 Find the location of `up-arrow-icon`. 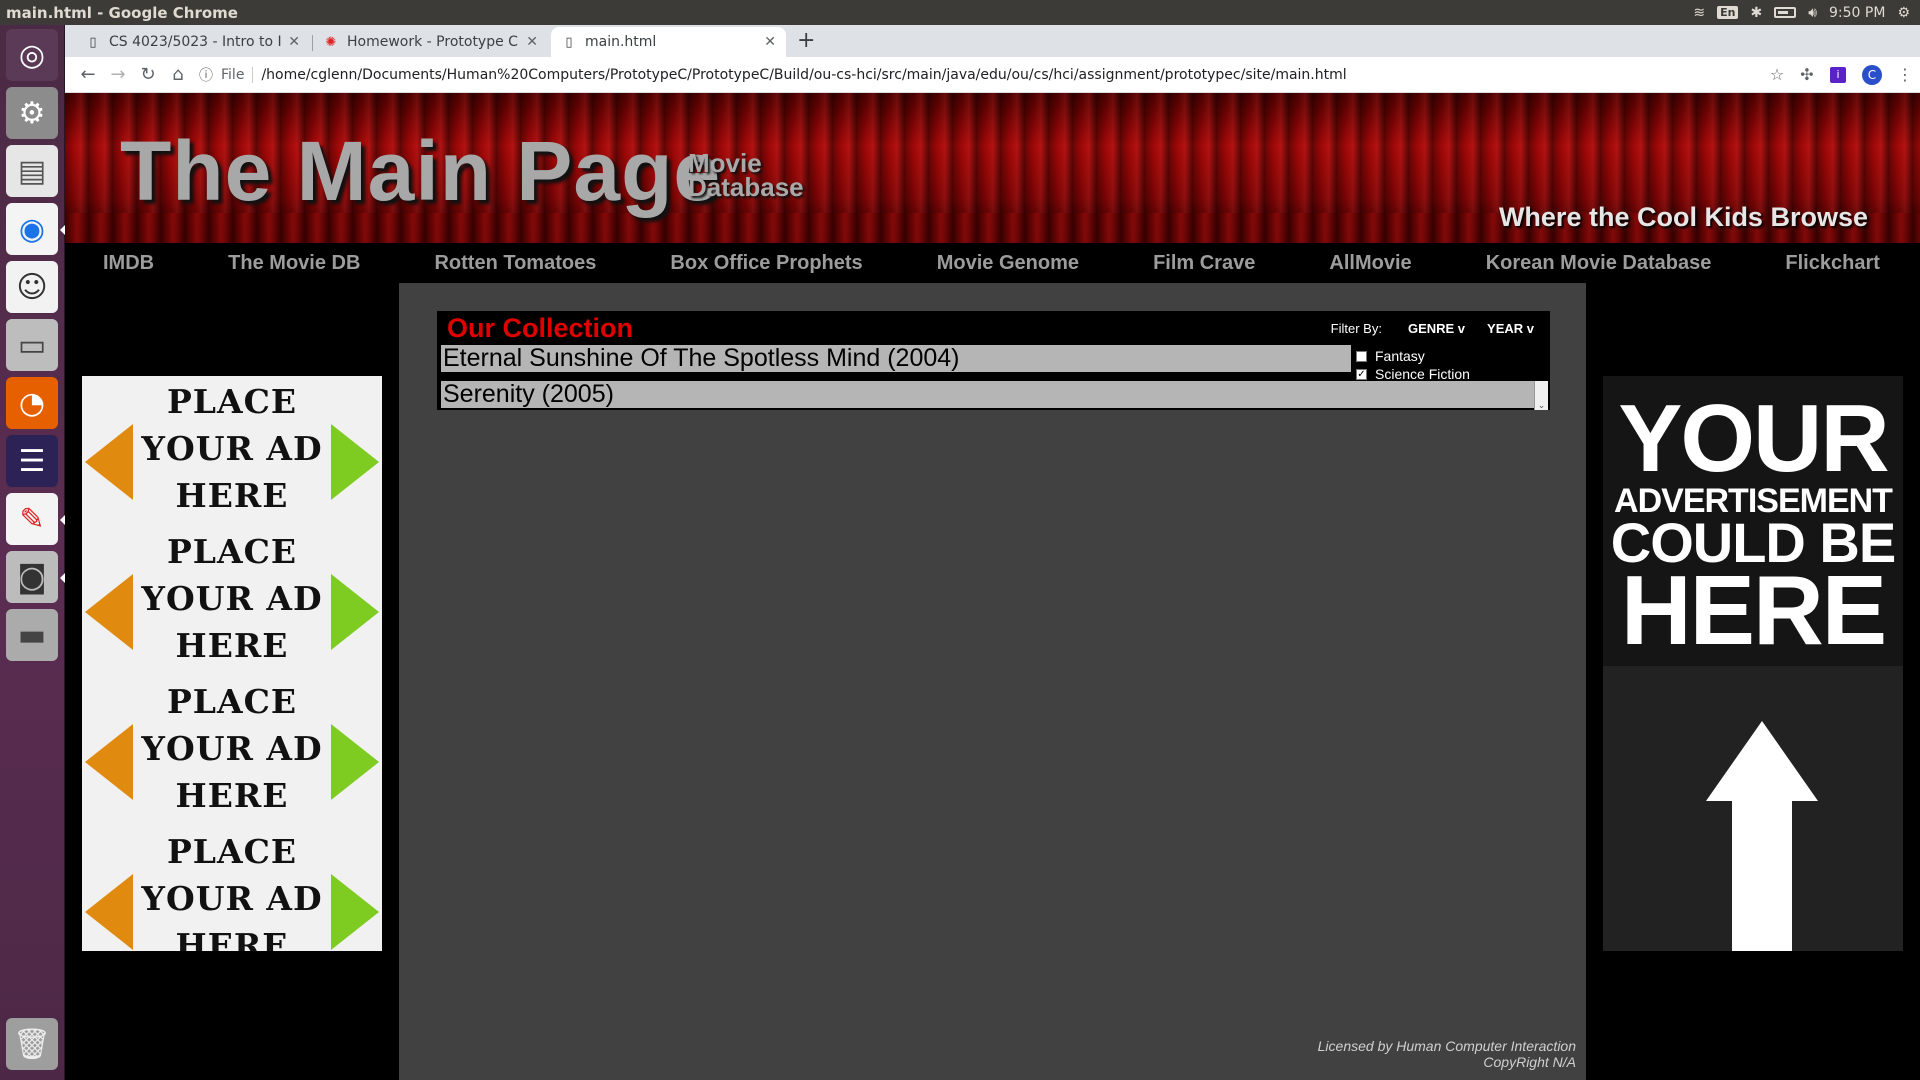

up-arrow-icon is located at coordinates (1762, 761).